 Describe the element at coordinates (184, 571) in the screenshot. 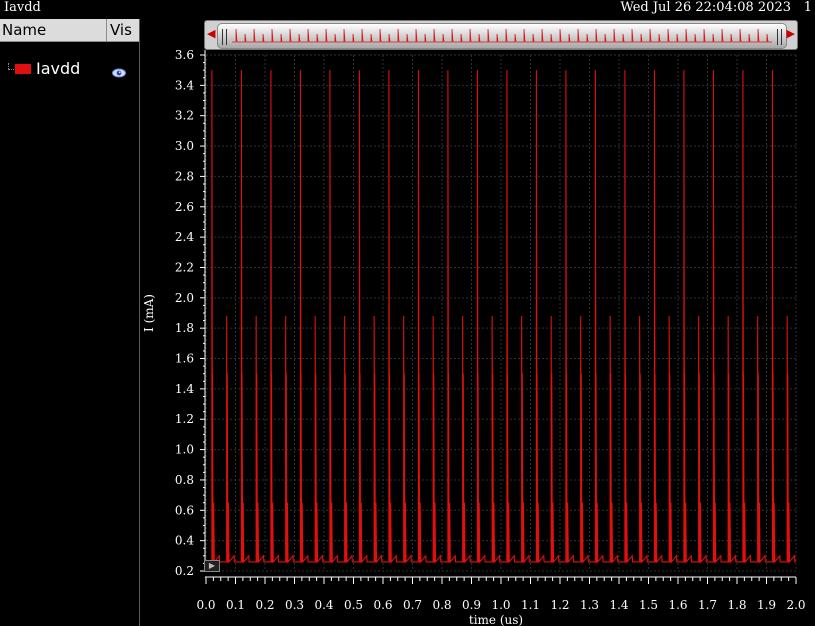

I see `y-tick-label: 0.2` at that location.